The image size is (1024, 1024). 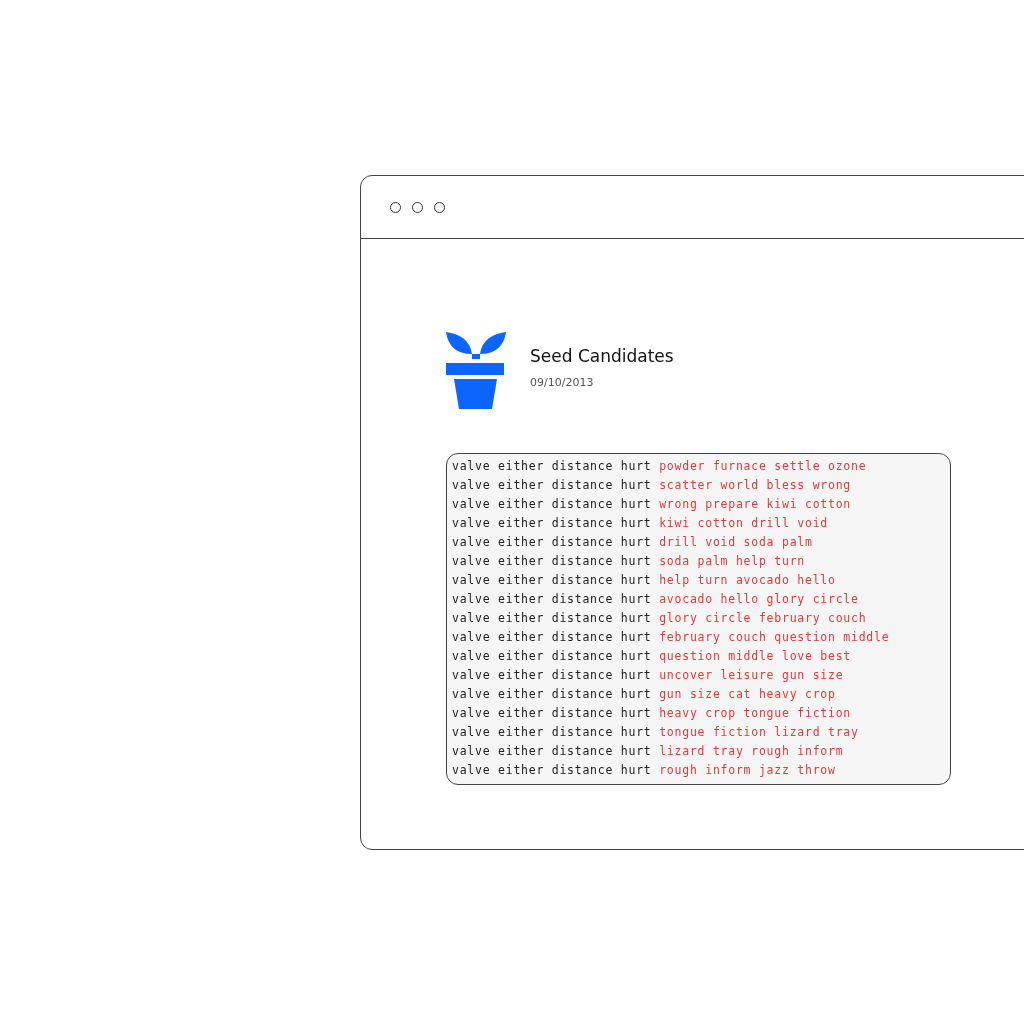 What do you see at coordinates (660, 618) in the screenshot?
I see `code-line: valve either distance hurt glory circle february couch` at bounding box center [660, 618].